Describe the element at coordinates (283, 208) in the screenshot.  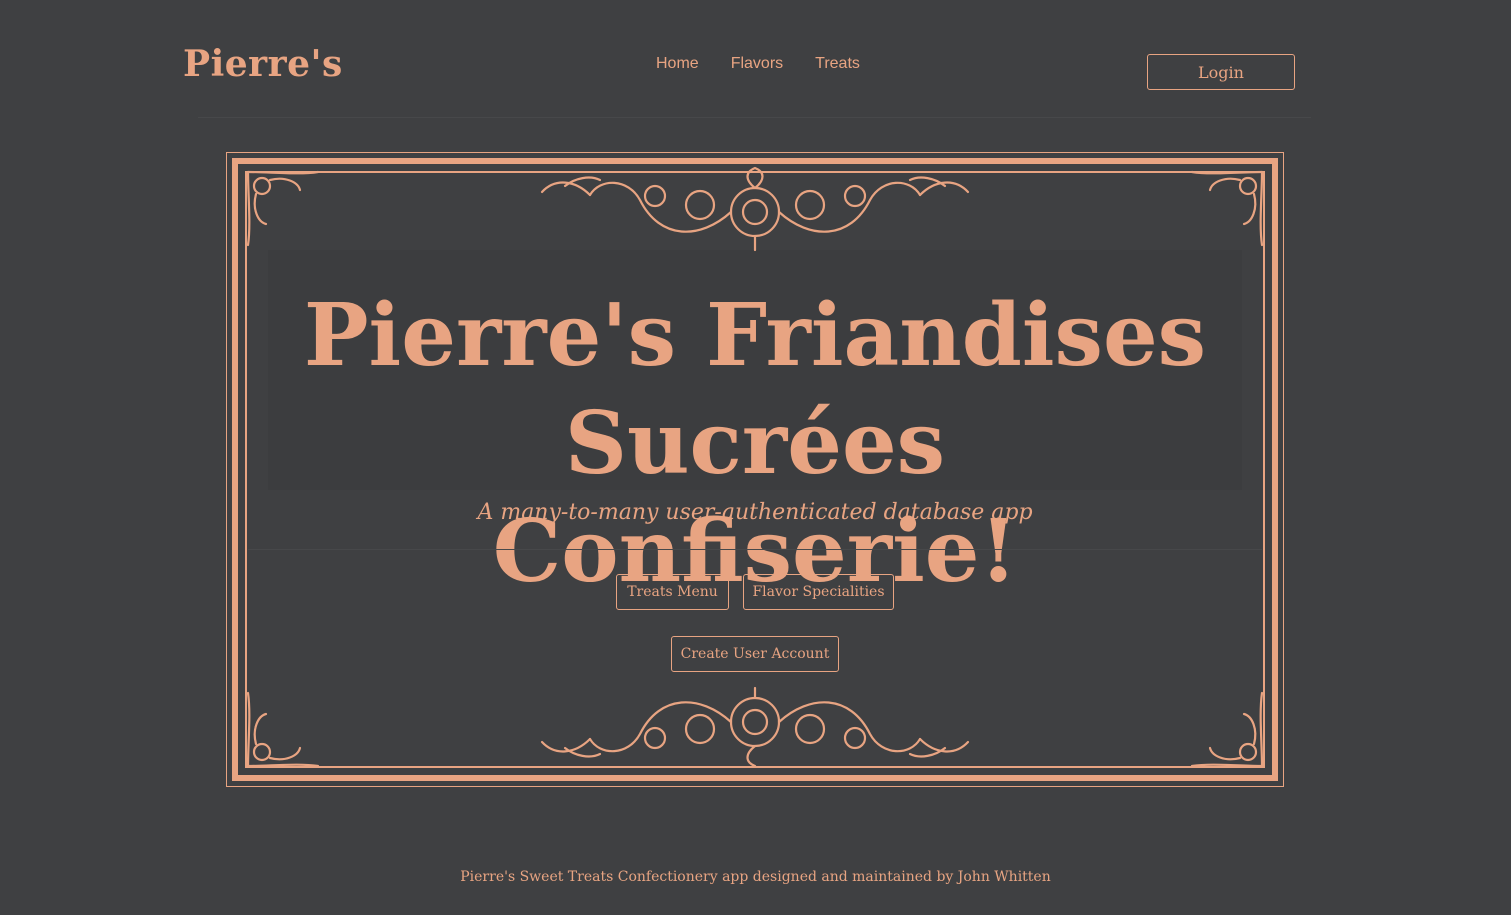
I see `corner-top-left-icon` at that location.